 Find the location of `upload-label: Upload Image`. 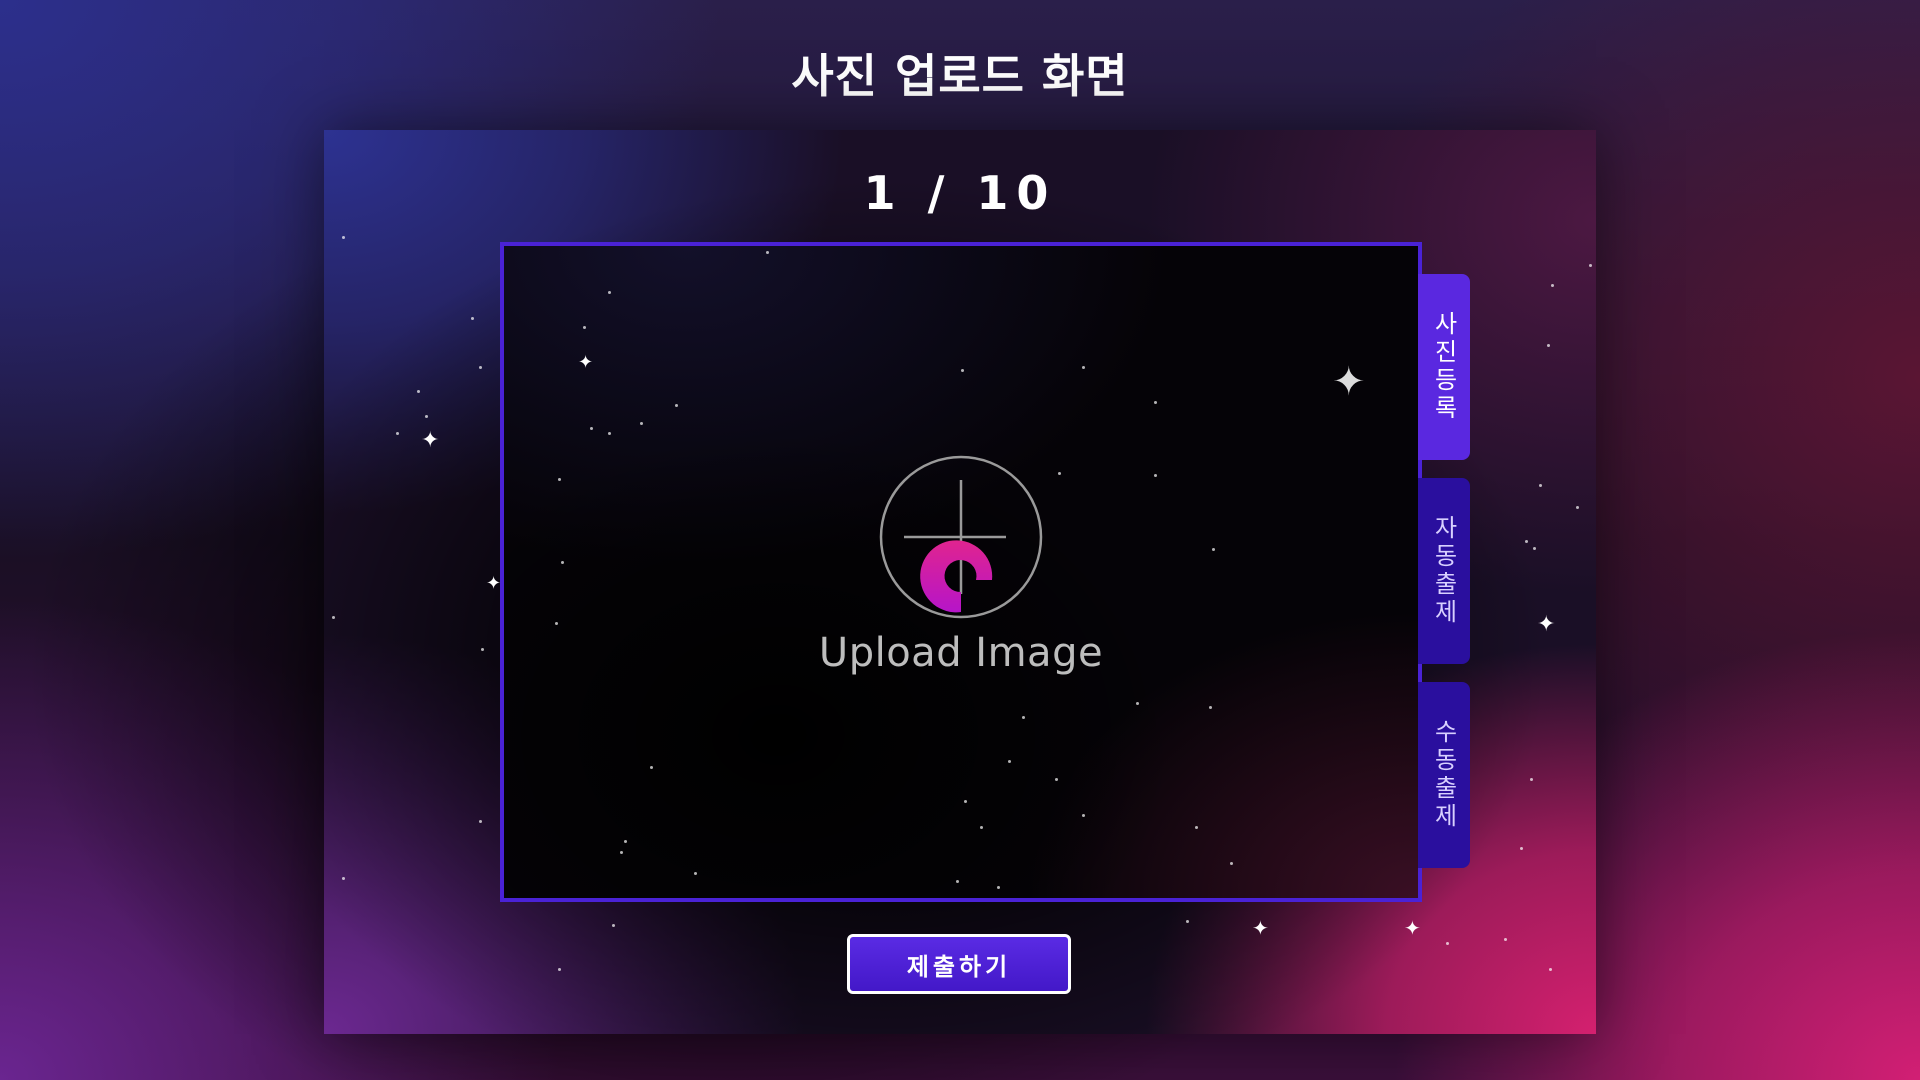

upload-label: Upload Image is located at coordinates (961, 653).